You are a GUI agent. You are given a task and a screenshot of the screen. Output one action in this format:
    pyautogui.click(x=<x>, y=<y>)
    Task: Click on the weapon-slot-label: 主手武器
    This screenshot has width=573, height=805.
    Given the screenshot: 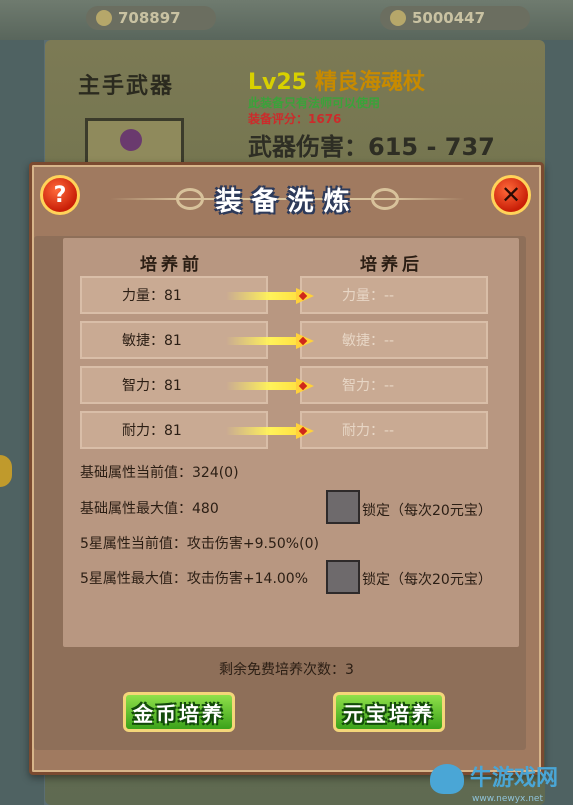 What is the action you would take?
    pyautogui.click(x=126, y=86)
    